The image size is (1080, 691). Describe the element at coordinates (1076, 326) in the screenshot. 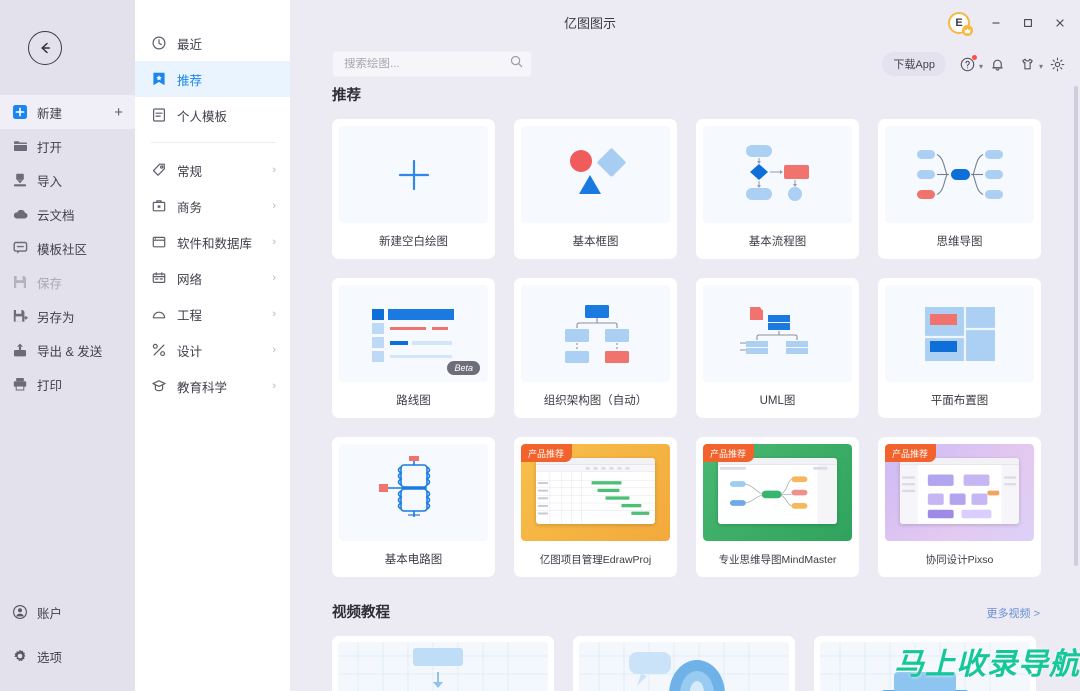

I see `scrollbar-thumb` at that location.